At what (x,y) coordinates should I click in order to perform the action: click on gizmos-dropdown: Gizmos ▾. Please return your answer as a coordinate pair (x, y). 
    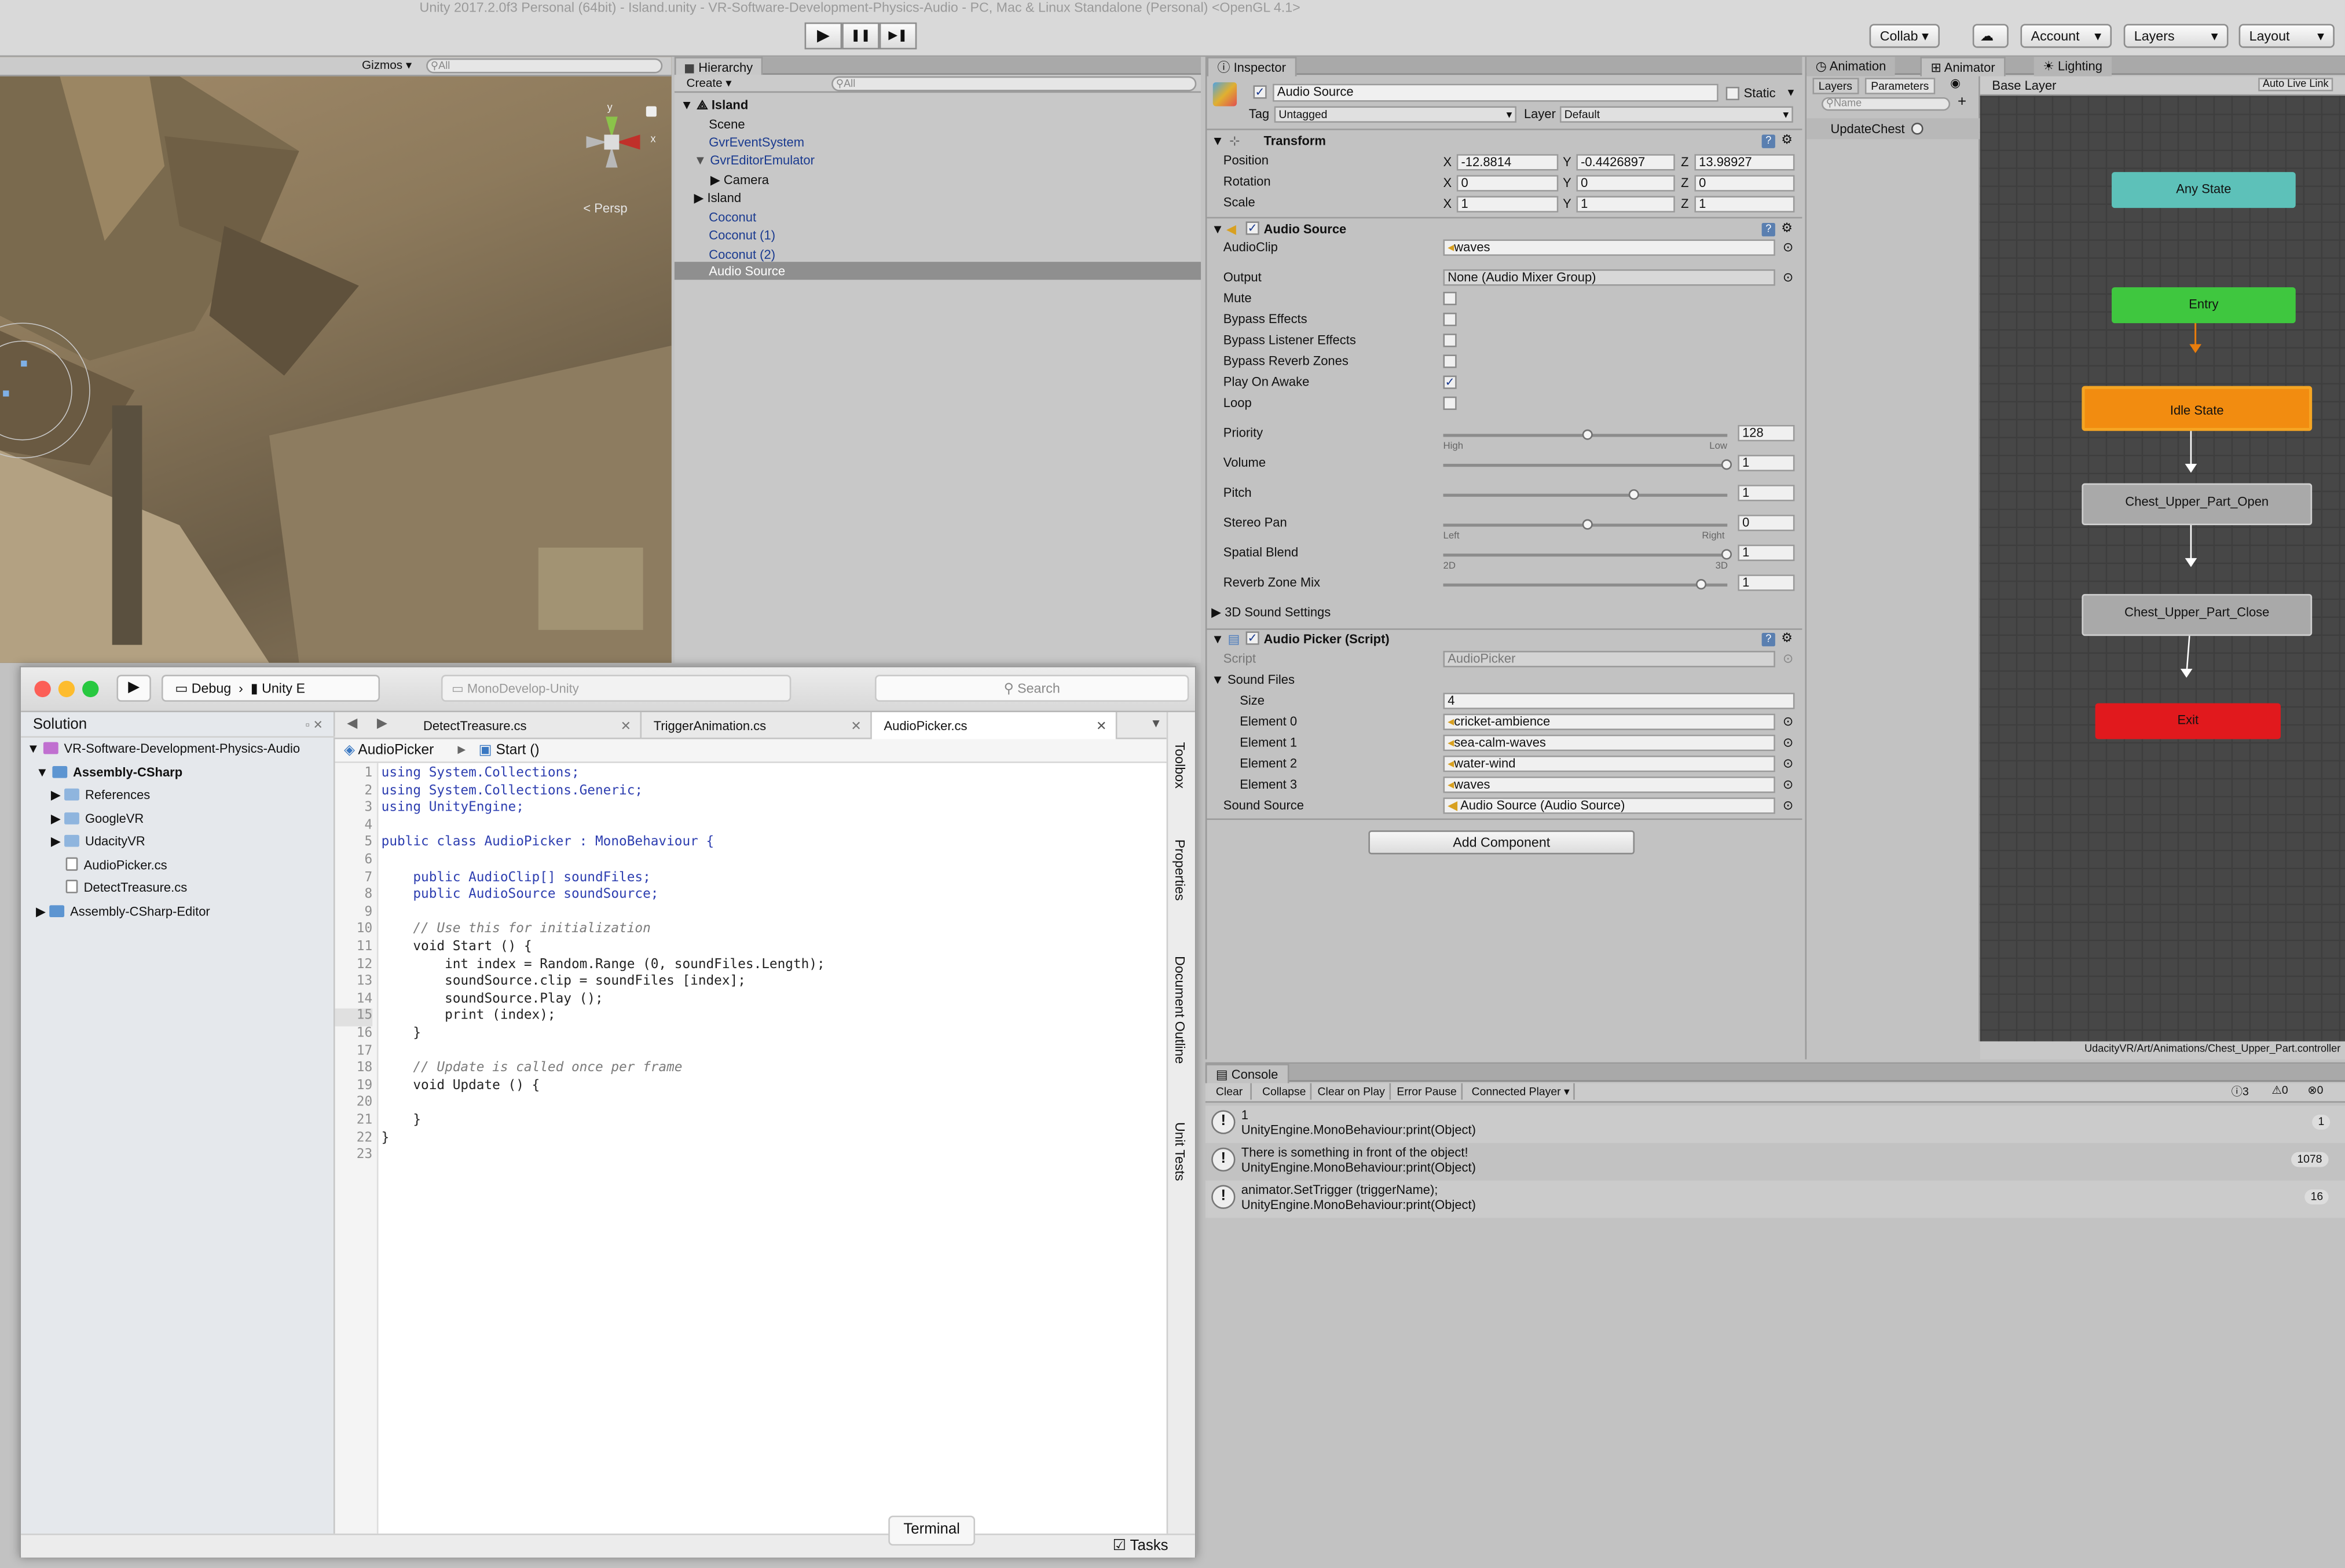
    Looking at the image, I should click on (387, 66).